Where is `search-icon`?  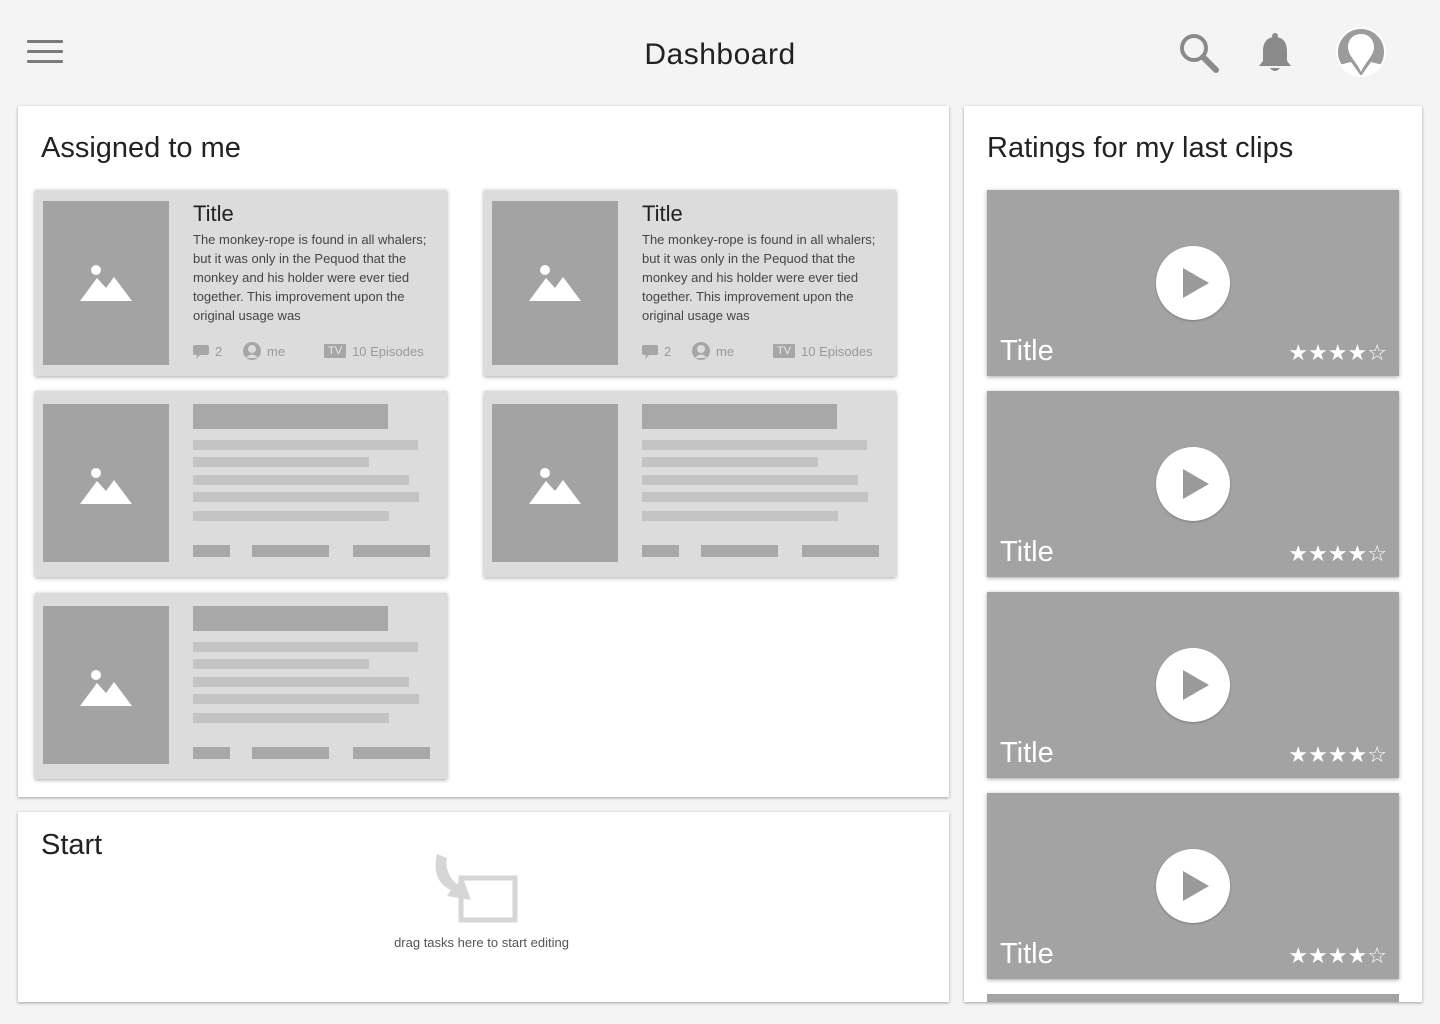 search-icon is located at coordinates (1199, 53).